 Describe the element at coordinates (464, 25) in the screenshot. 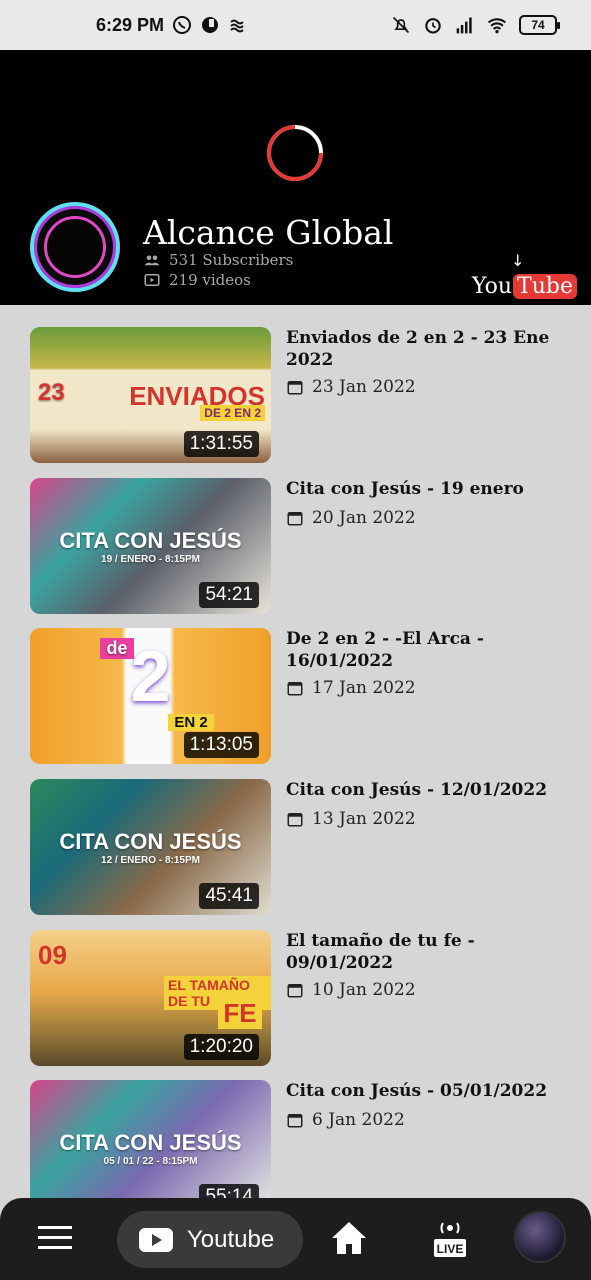

I see `signal-icon` at that location.